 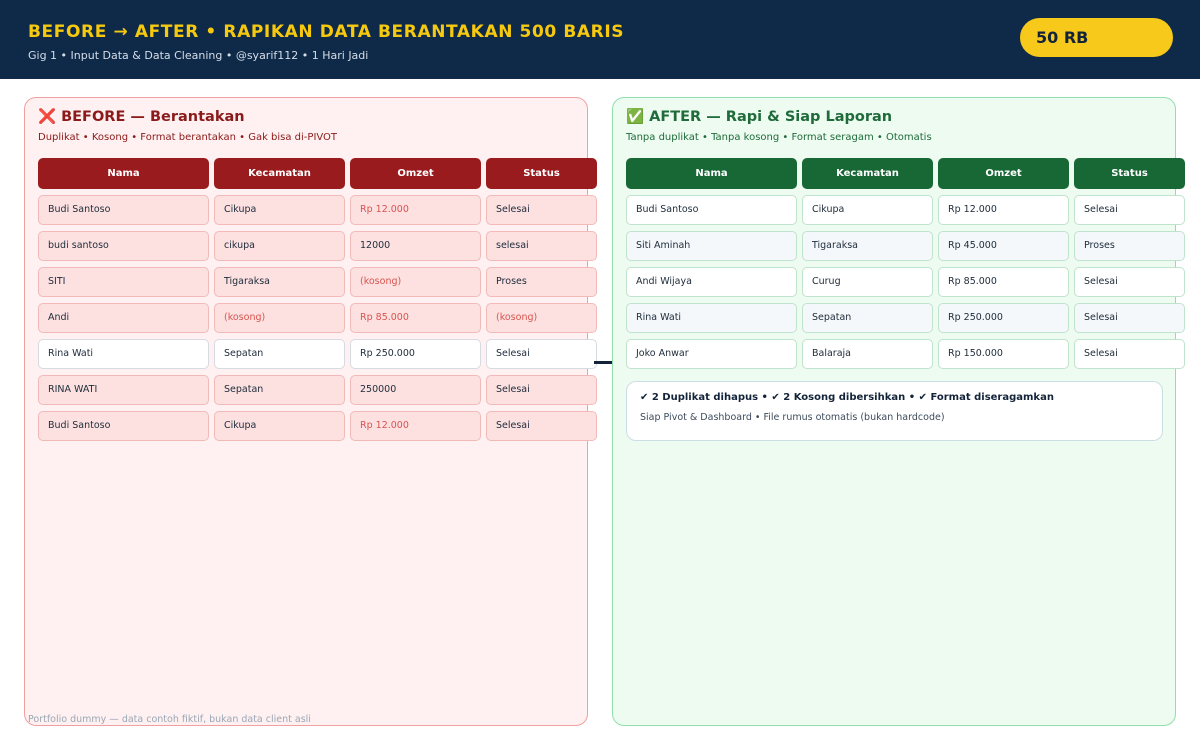 I want to click on before-col-omzet: Omzet, so click(x=415, y=173).